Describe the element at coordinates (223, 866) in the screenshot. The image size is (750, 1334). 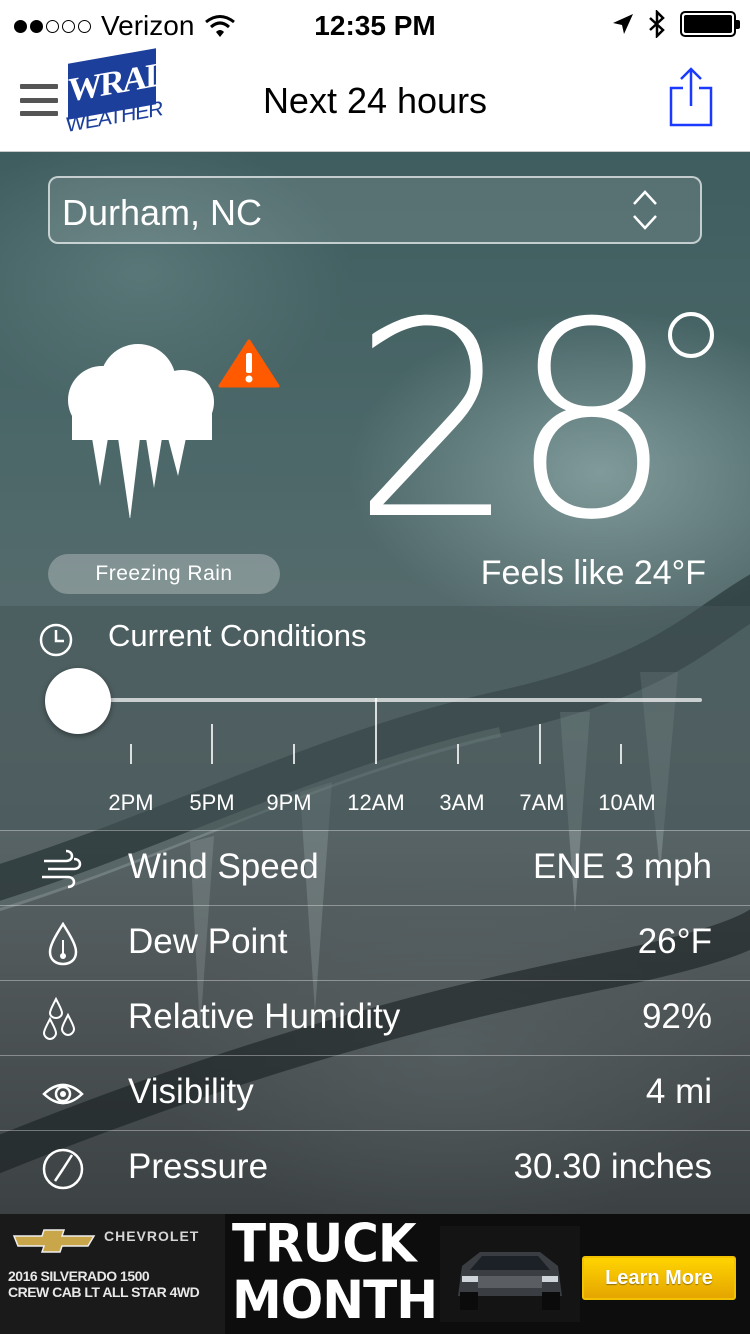
I see `detail-label: Wind Speed` at that location.